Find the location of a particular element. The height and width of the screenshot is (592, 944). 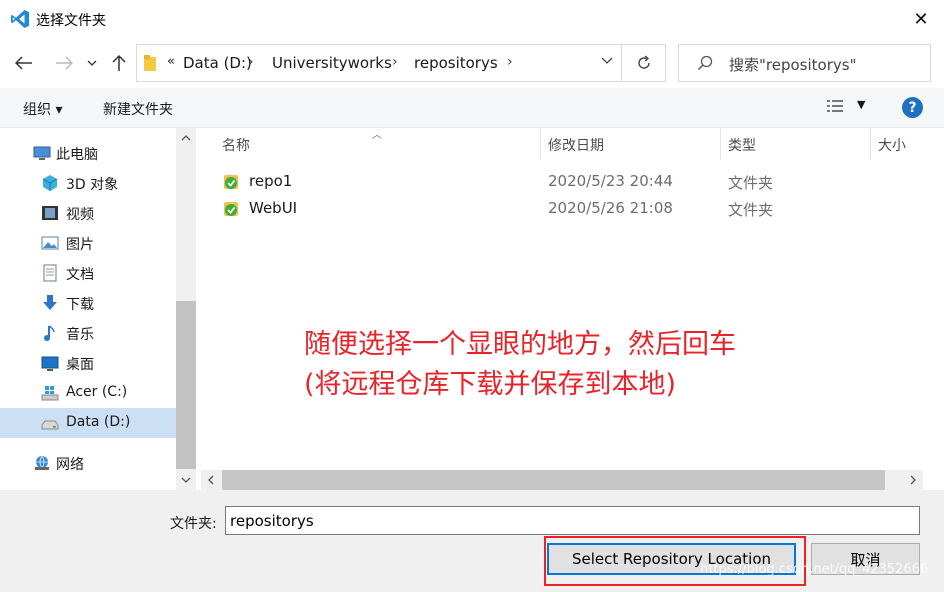

cube-icon is located at coordinates (50, 183).